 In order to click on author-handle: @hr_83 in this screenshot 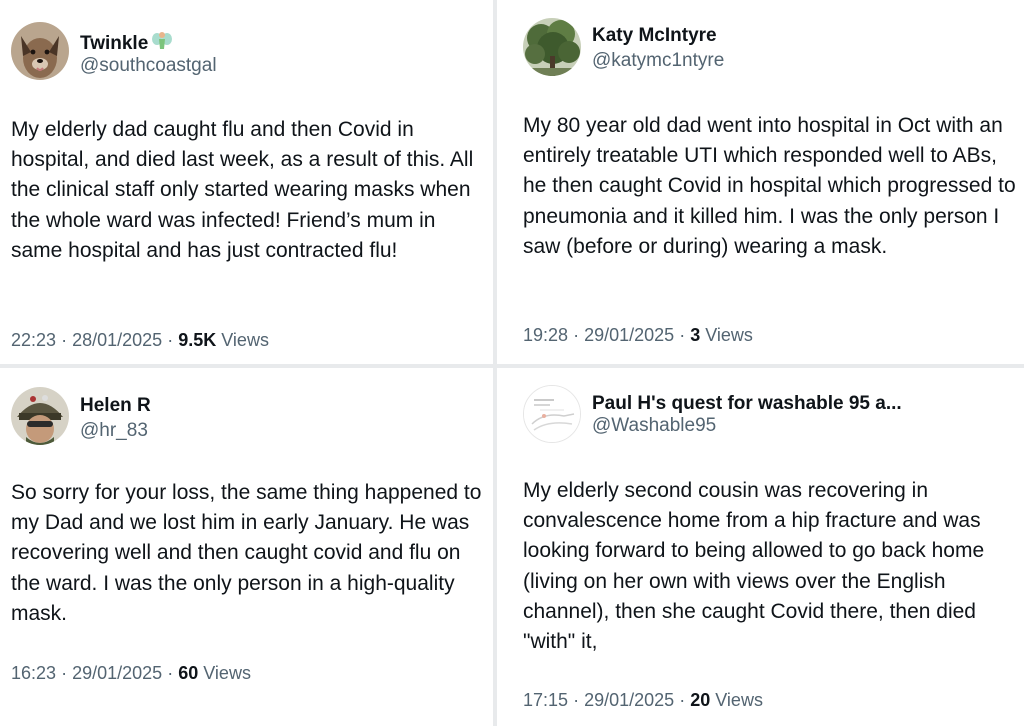, I will do `click(114, 431)`.